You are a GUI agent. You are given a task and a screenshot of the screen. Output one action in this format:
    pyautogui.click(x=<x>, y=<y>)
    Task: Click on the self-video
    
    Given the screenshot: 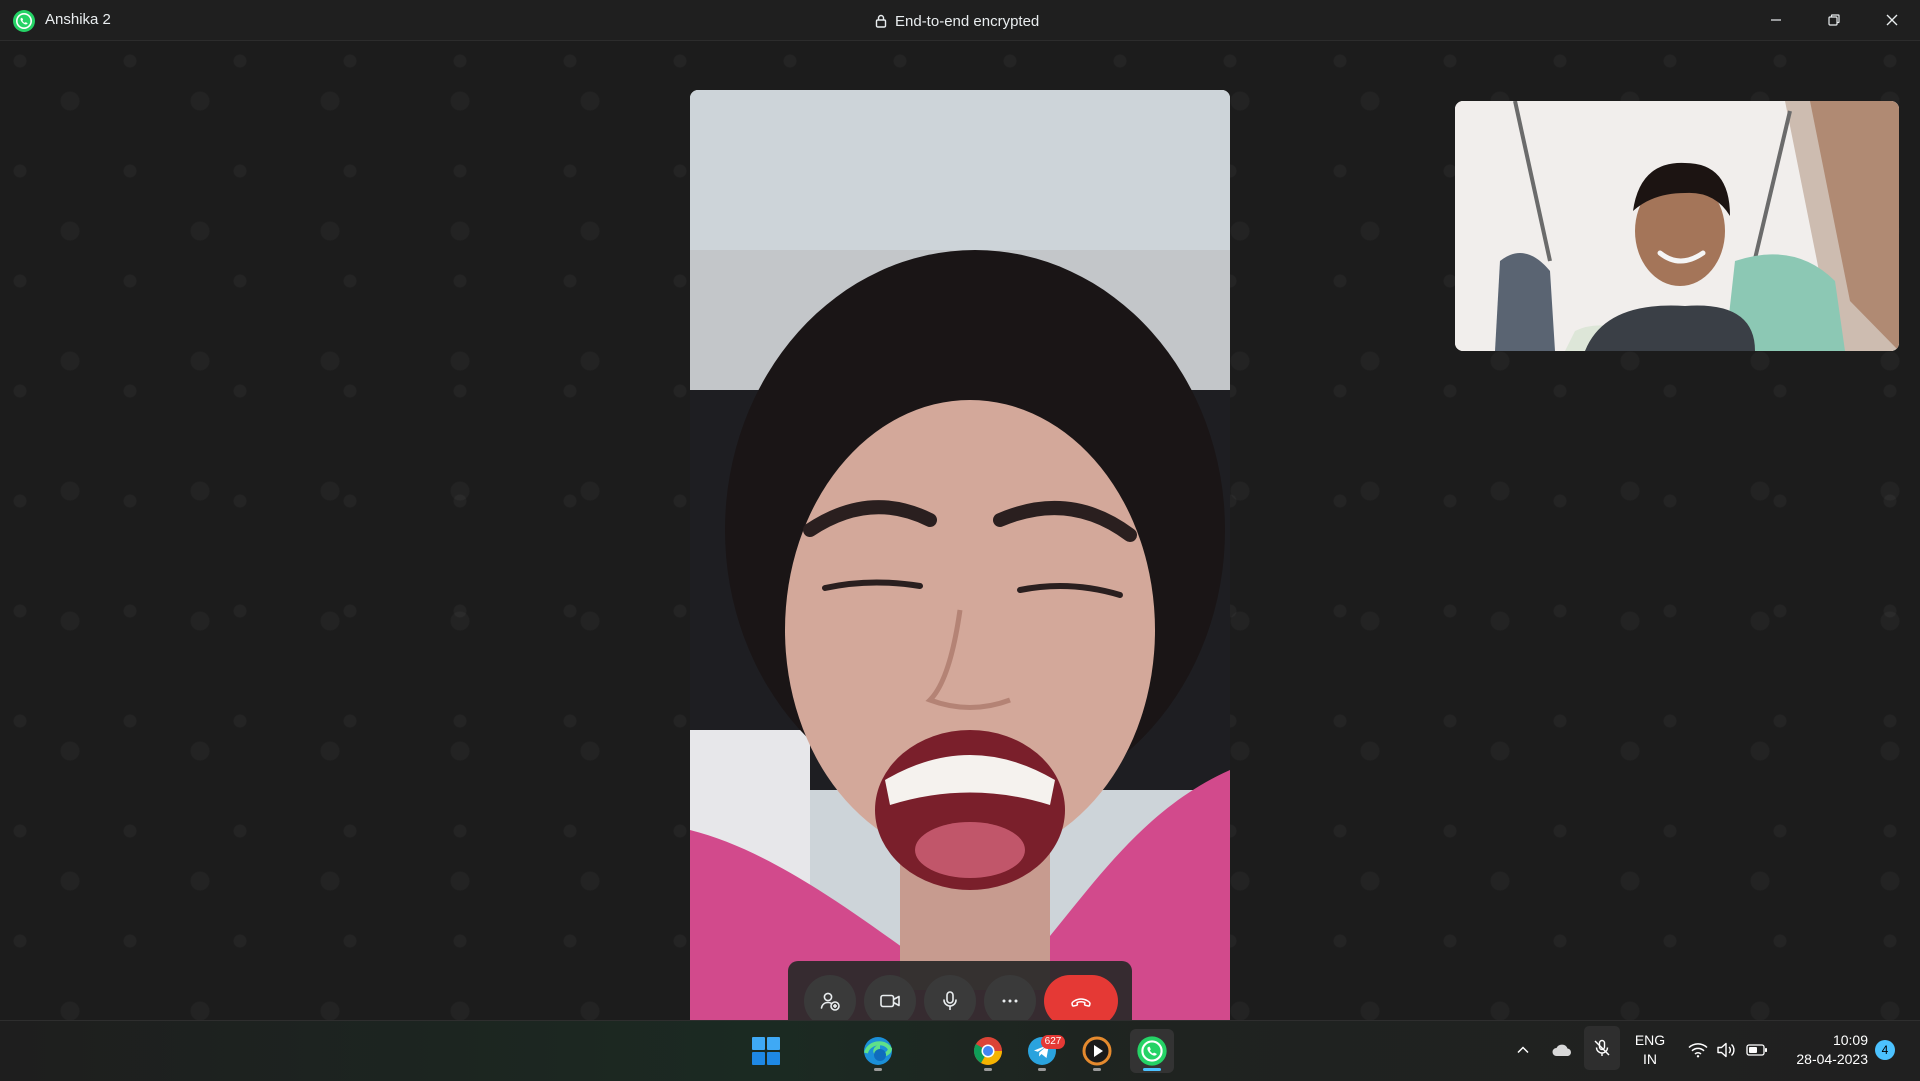 What is the action you would take?
    pyautogui.click(x=1677, y=226)
    